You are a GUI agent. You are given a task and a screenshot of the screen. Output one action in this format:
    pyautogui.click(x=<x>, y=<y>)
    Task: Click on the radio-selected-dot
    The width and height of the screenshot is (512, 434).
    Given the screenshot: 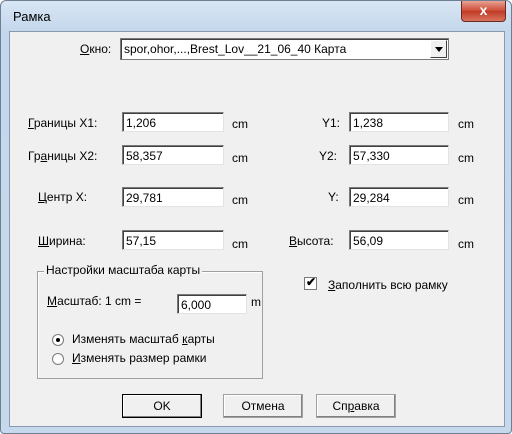 What is the action you would take?
    pyautogui.click(x=58, y=340)
    